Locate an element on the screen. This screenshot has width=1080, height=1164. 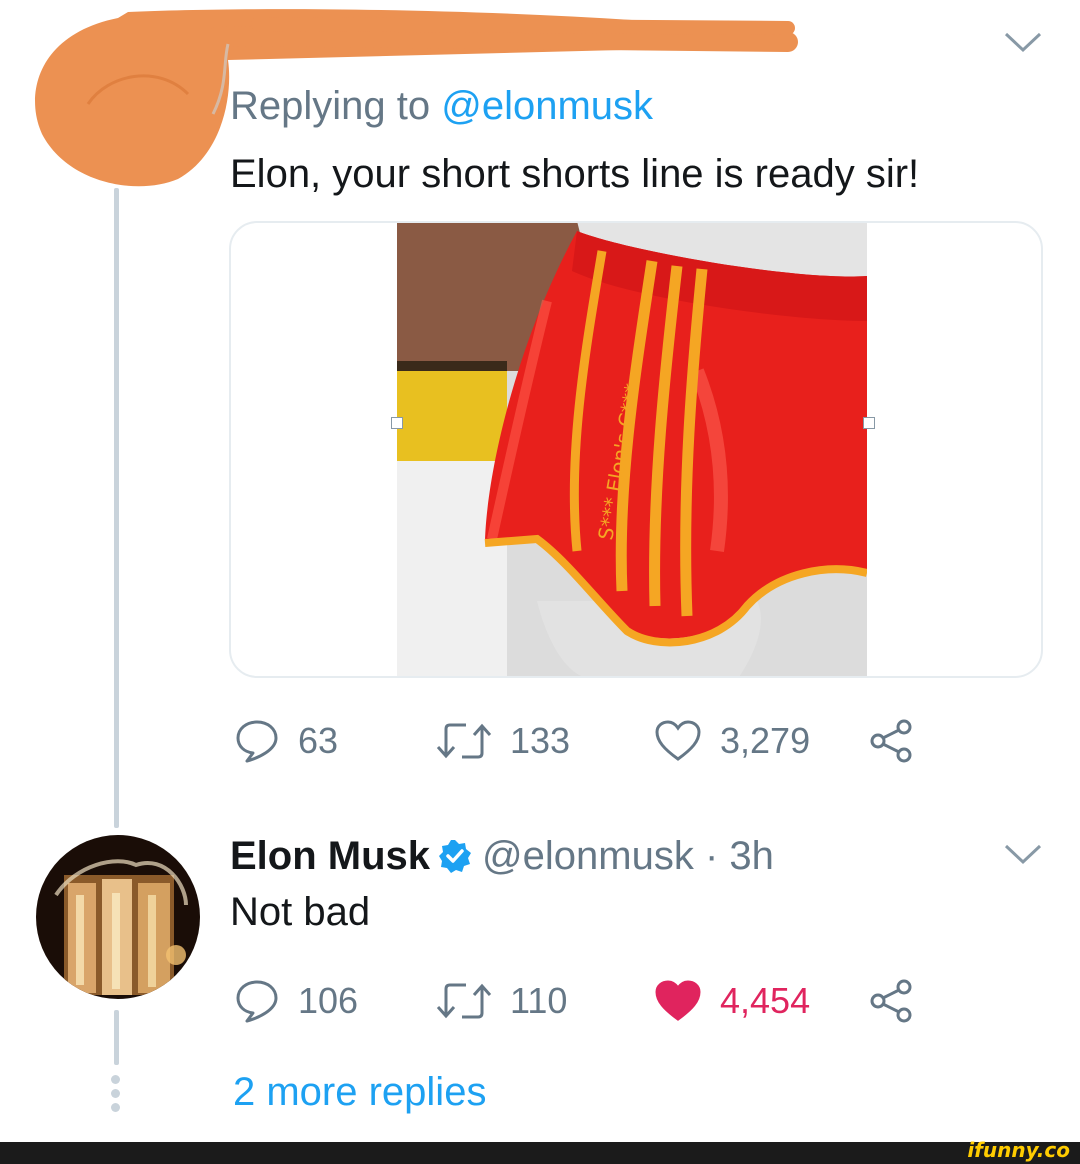
reply-button: 106 is located at coordinates (296, 1001).